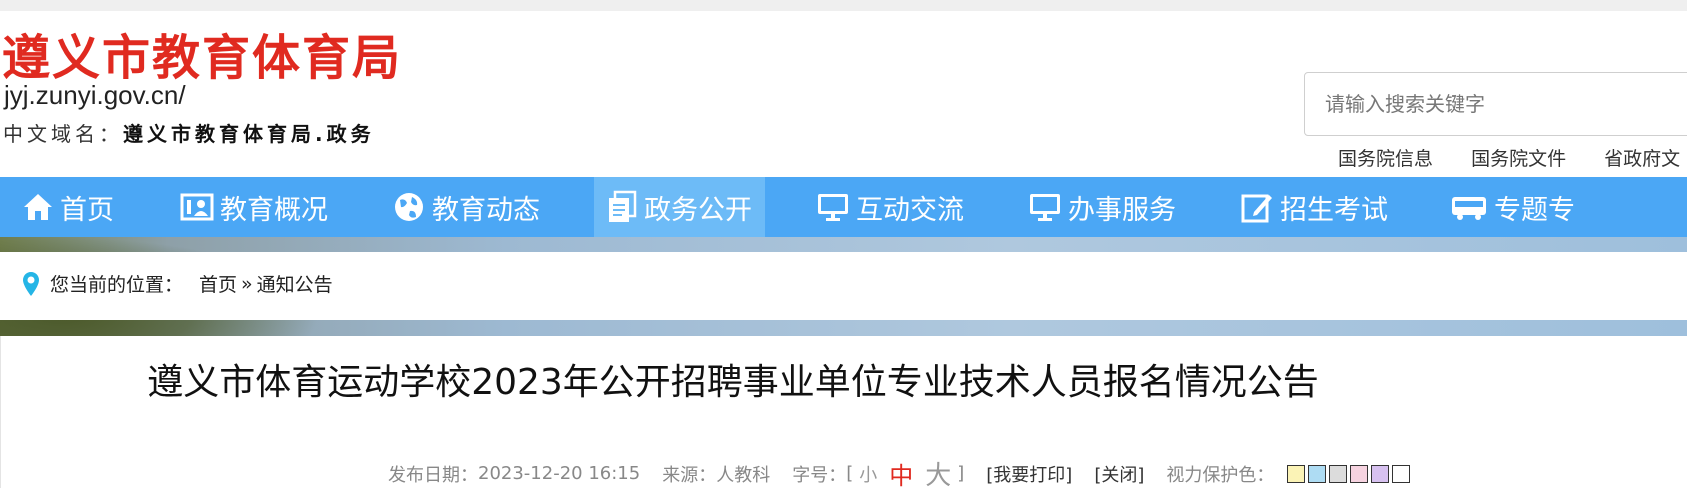 This screenshot has width=1687, height=488. I want to click on nav-item-interaction: 互动交流, so click(890, 207).